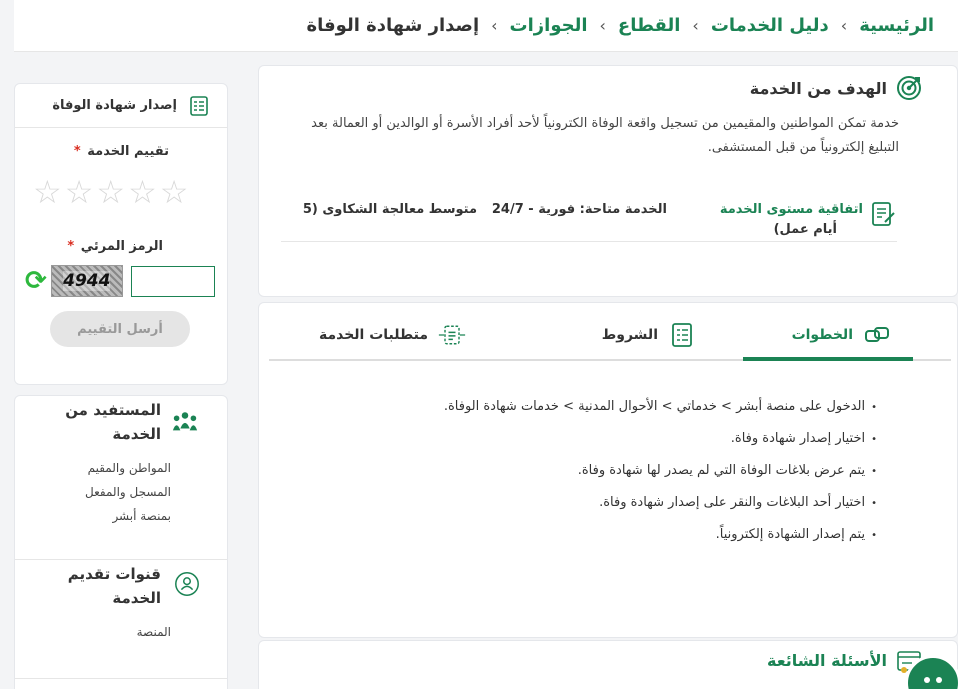  I want to click on captcha-row: ⟳ 4944, so click(120, 281).